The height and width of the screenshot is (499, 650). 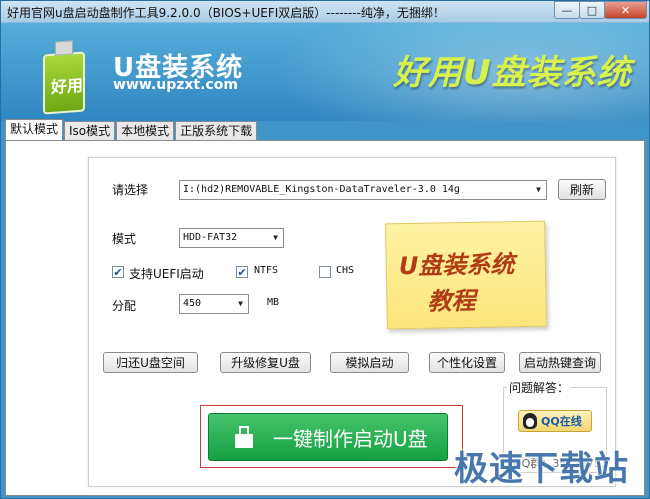 I want to click on personalize-button: 个性化设置, so click(x=467, y=362).